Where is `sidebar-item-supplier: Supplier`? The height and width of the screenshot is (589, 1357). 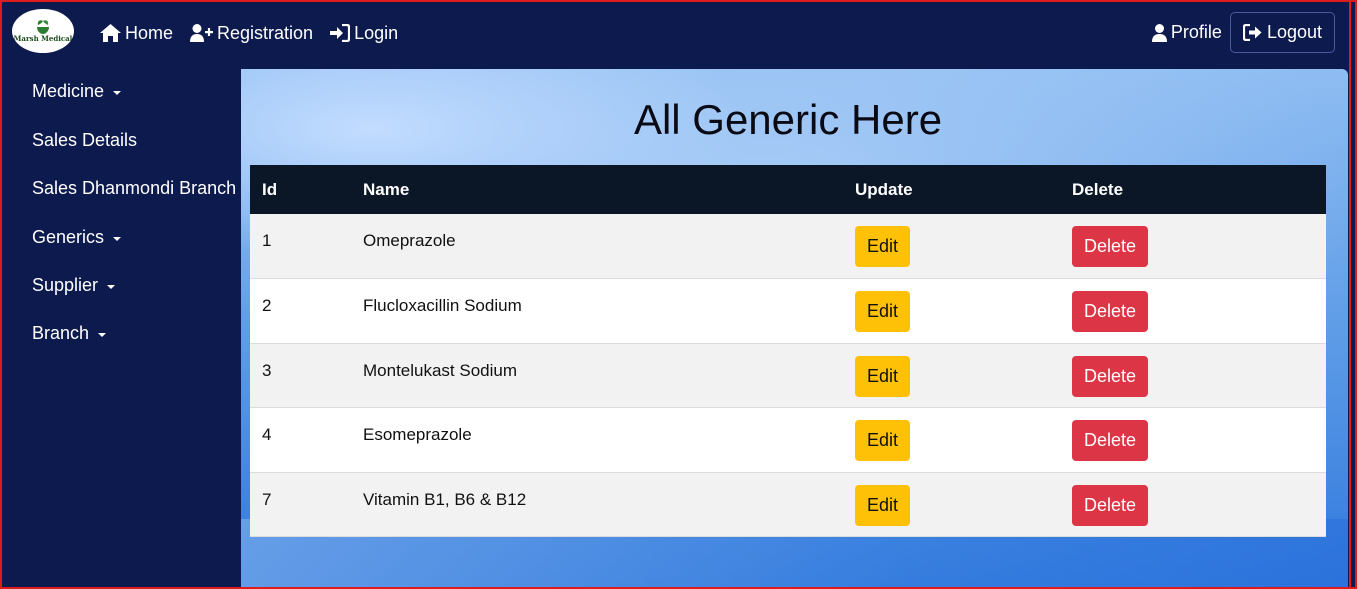 sidebar-item-supplier: Supplier is located at coordinates (74, 285).